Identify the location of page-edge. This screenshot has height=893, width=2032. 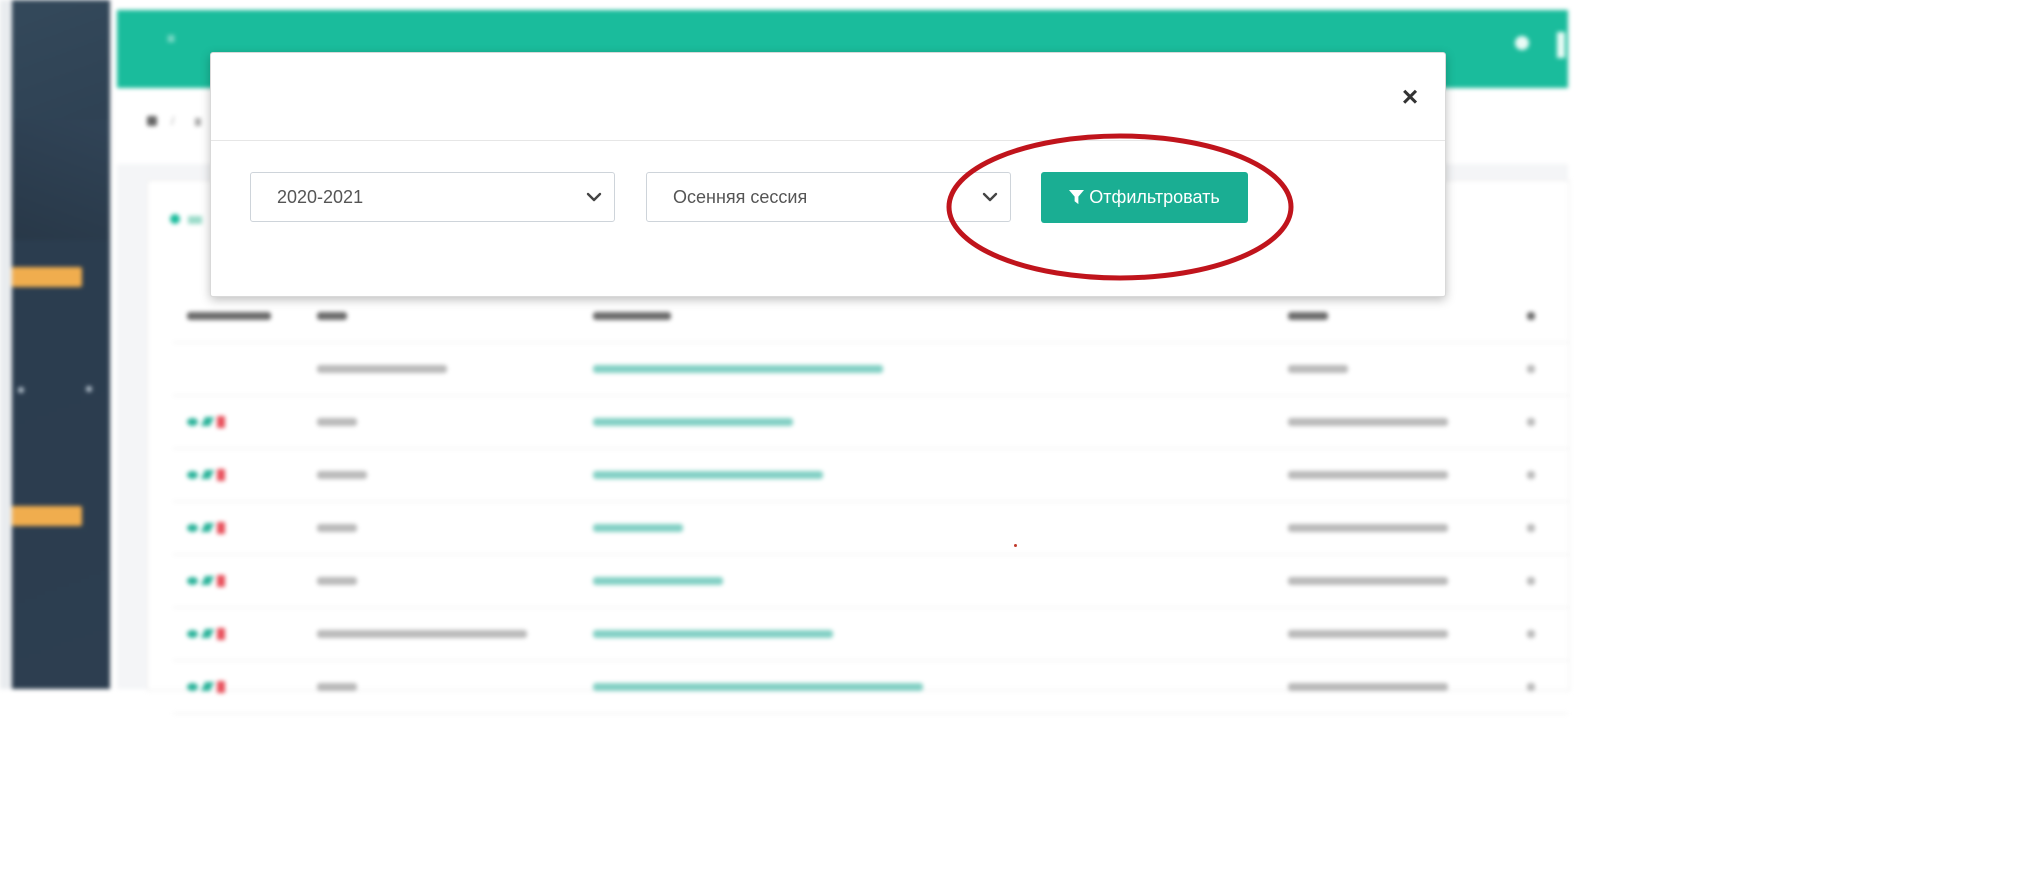
(6, 344).